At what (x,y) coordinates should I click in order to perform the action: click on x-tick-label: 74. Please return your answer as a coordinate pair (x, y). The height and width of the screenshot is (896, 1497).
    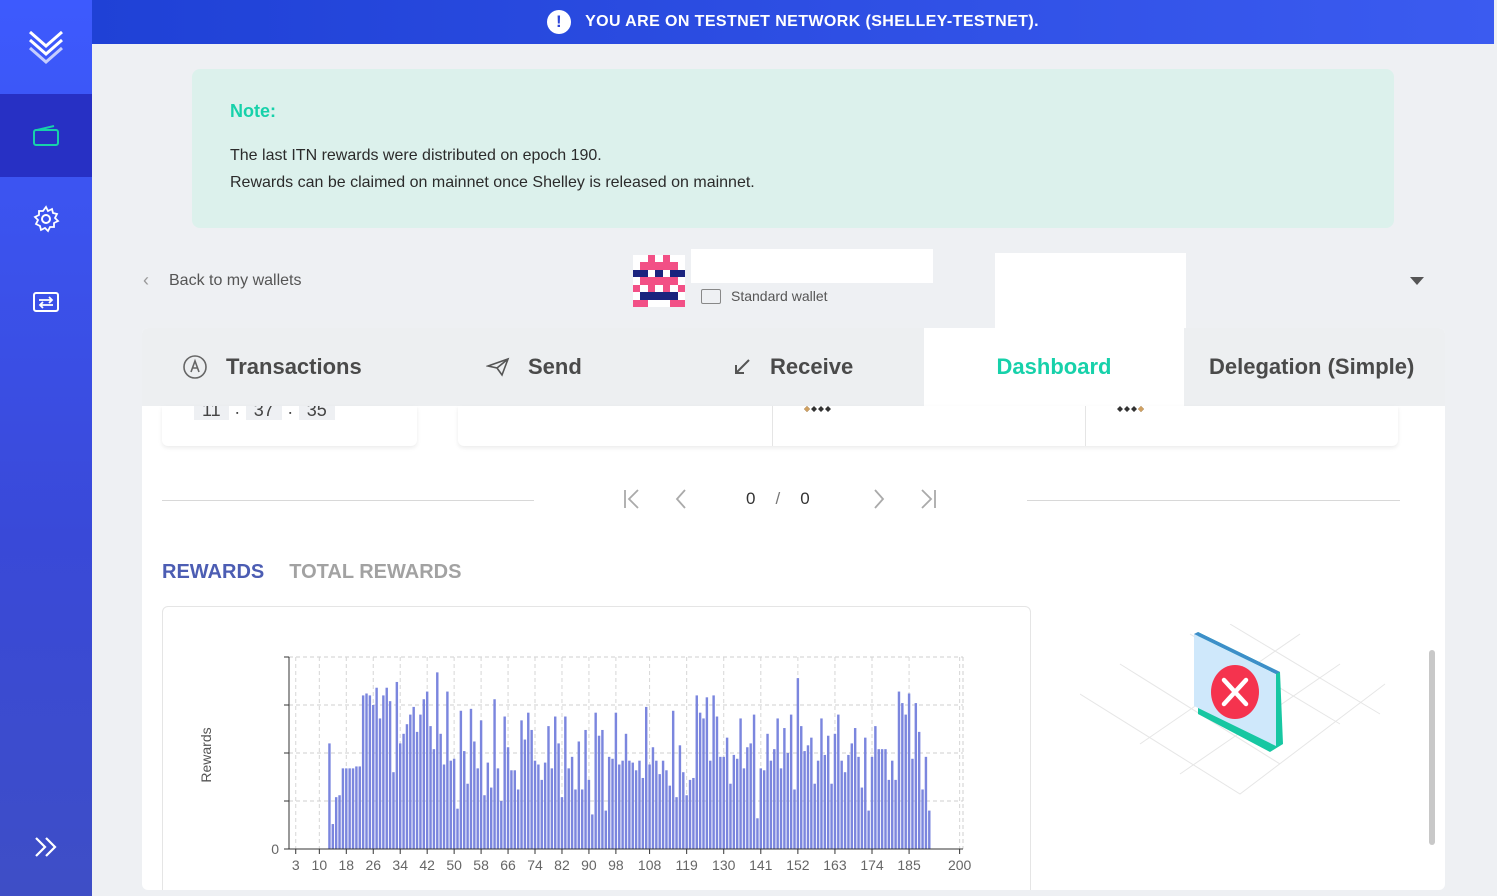
    Looking at the image, I should click on (535, 865).